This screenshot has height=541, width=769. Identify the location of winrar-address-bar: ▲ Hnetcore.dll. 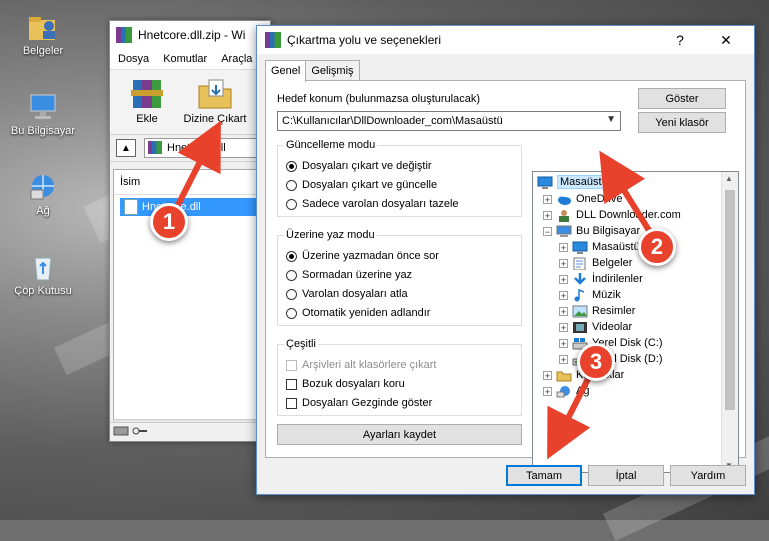
(190, 148).